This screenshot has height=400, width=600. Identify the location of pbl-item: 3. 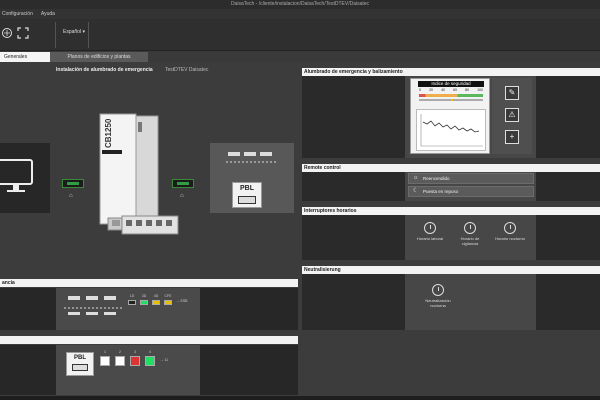
(135, 358).